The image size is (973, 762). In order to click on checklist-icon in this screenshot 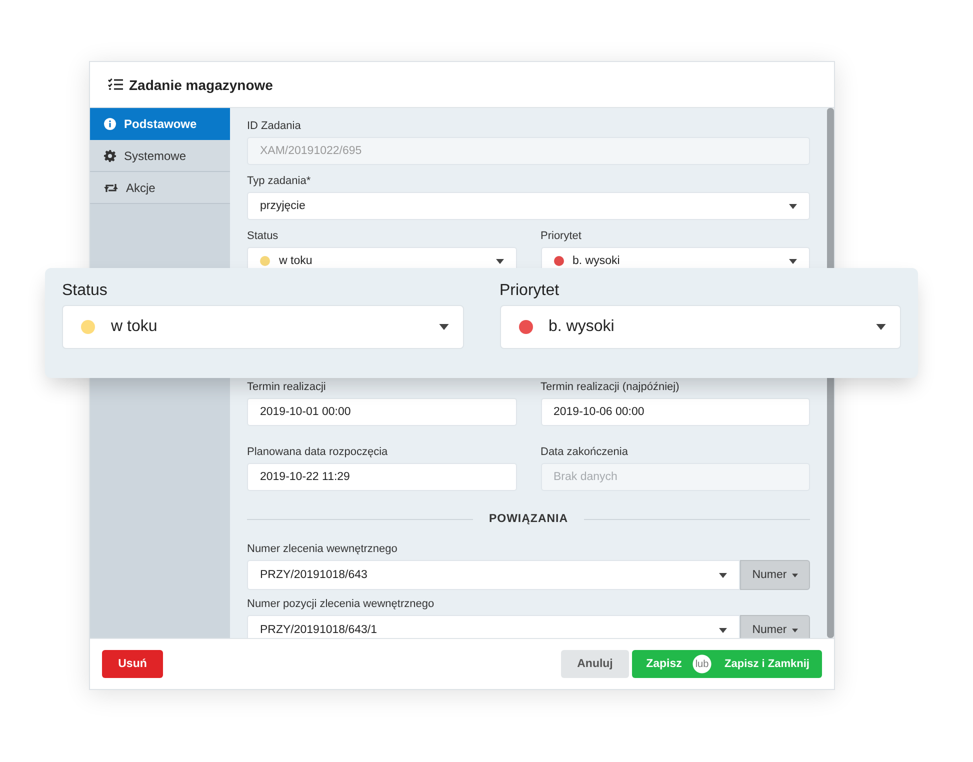, I will do `click(115, 84)`.